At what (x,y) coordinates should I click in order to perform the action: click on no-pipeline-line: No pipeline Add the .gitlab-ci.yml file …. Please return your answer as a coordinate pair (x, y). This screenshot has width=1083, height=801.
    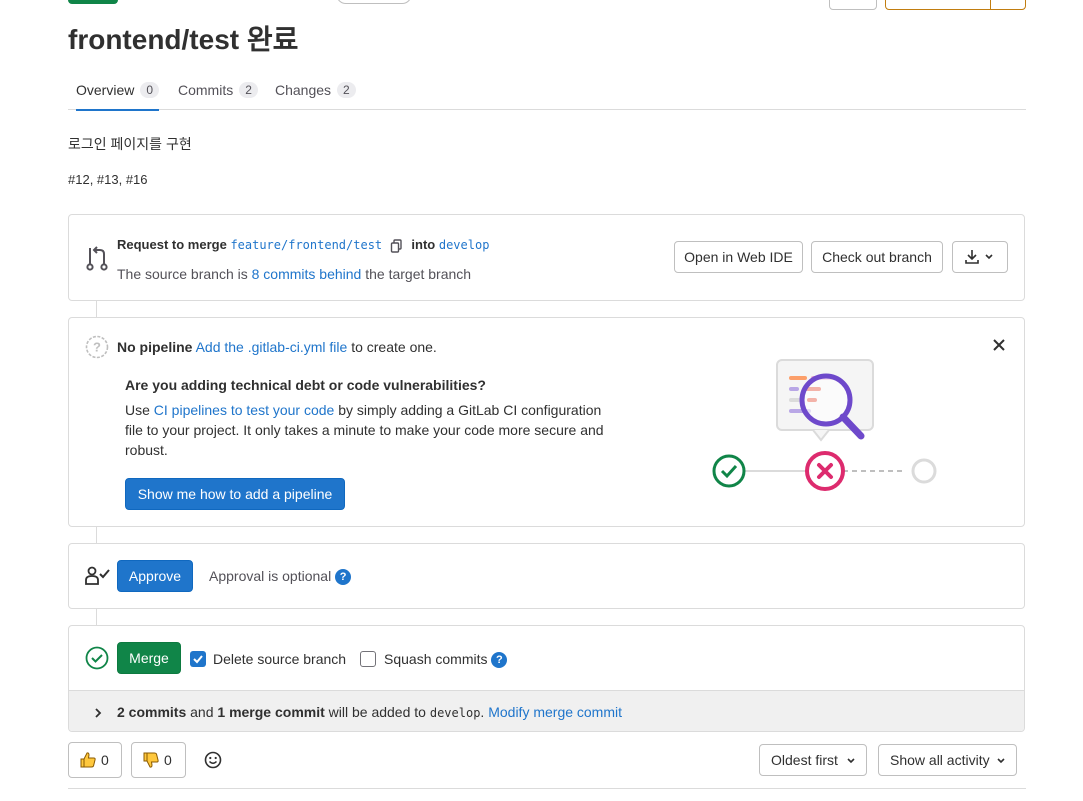
    Looking at the image, I should click on (277, 347).